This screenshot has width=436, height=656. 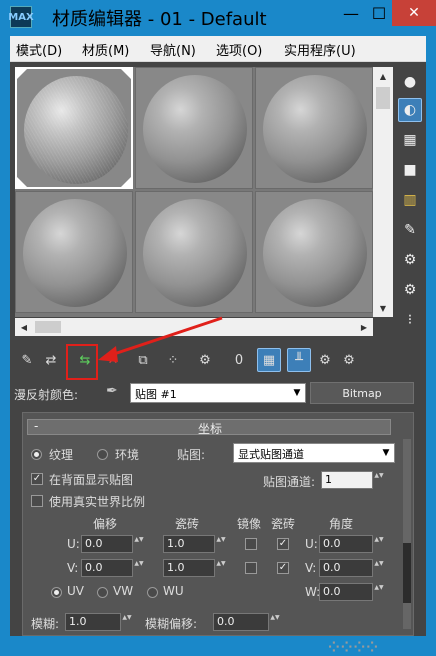 What do you see at coordinates (410, 320) in the screenshot?
I see `material-navigator-icon: ⁝` at bounding box center [410, 320].